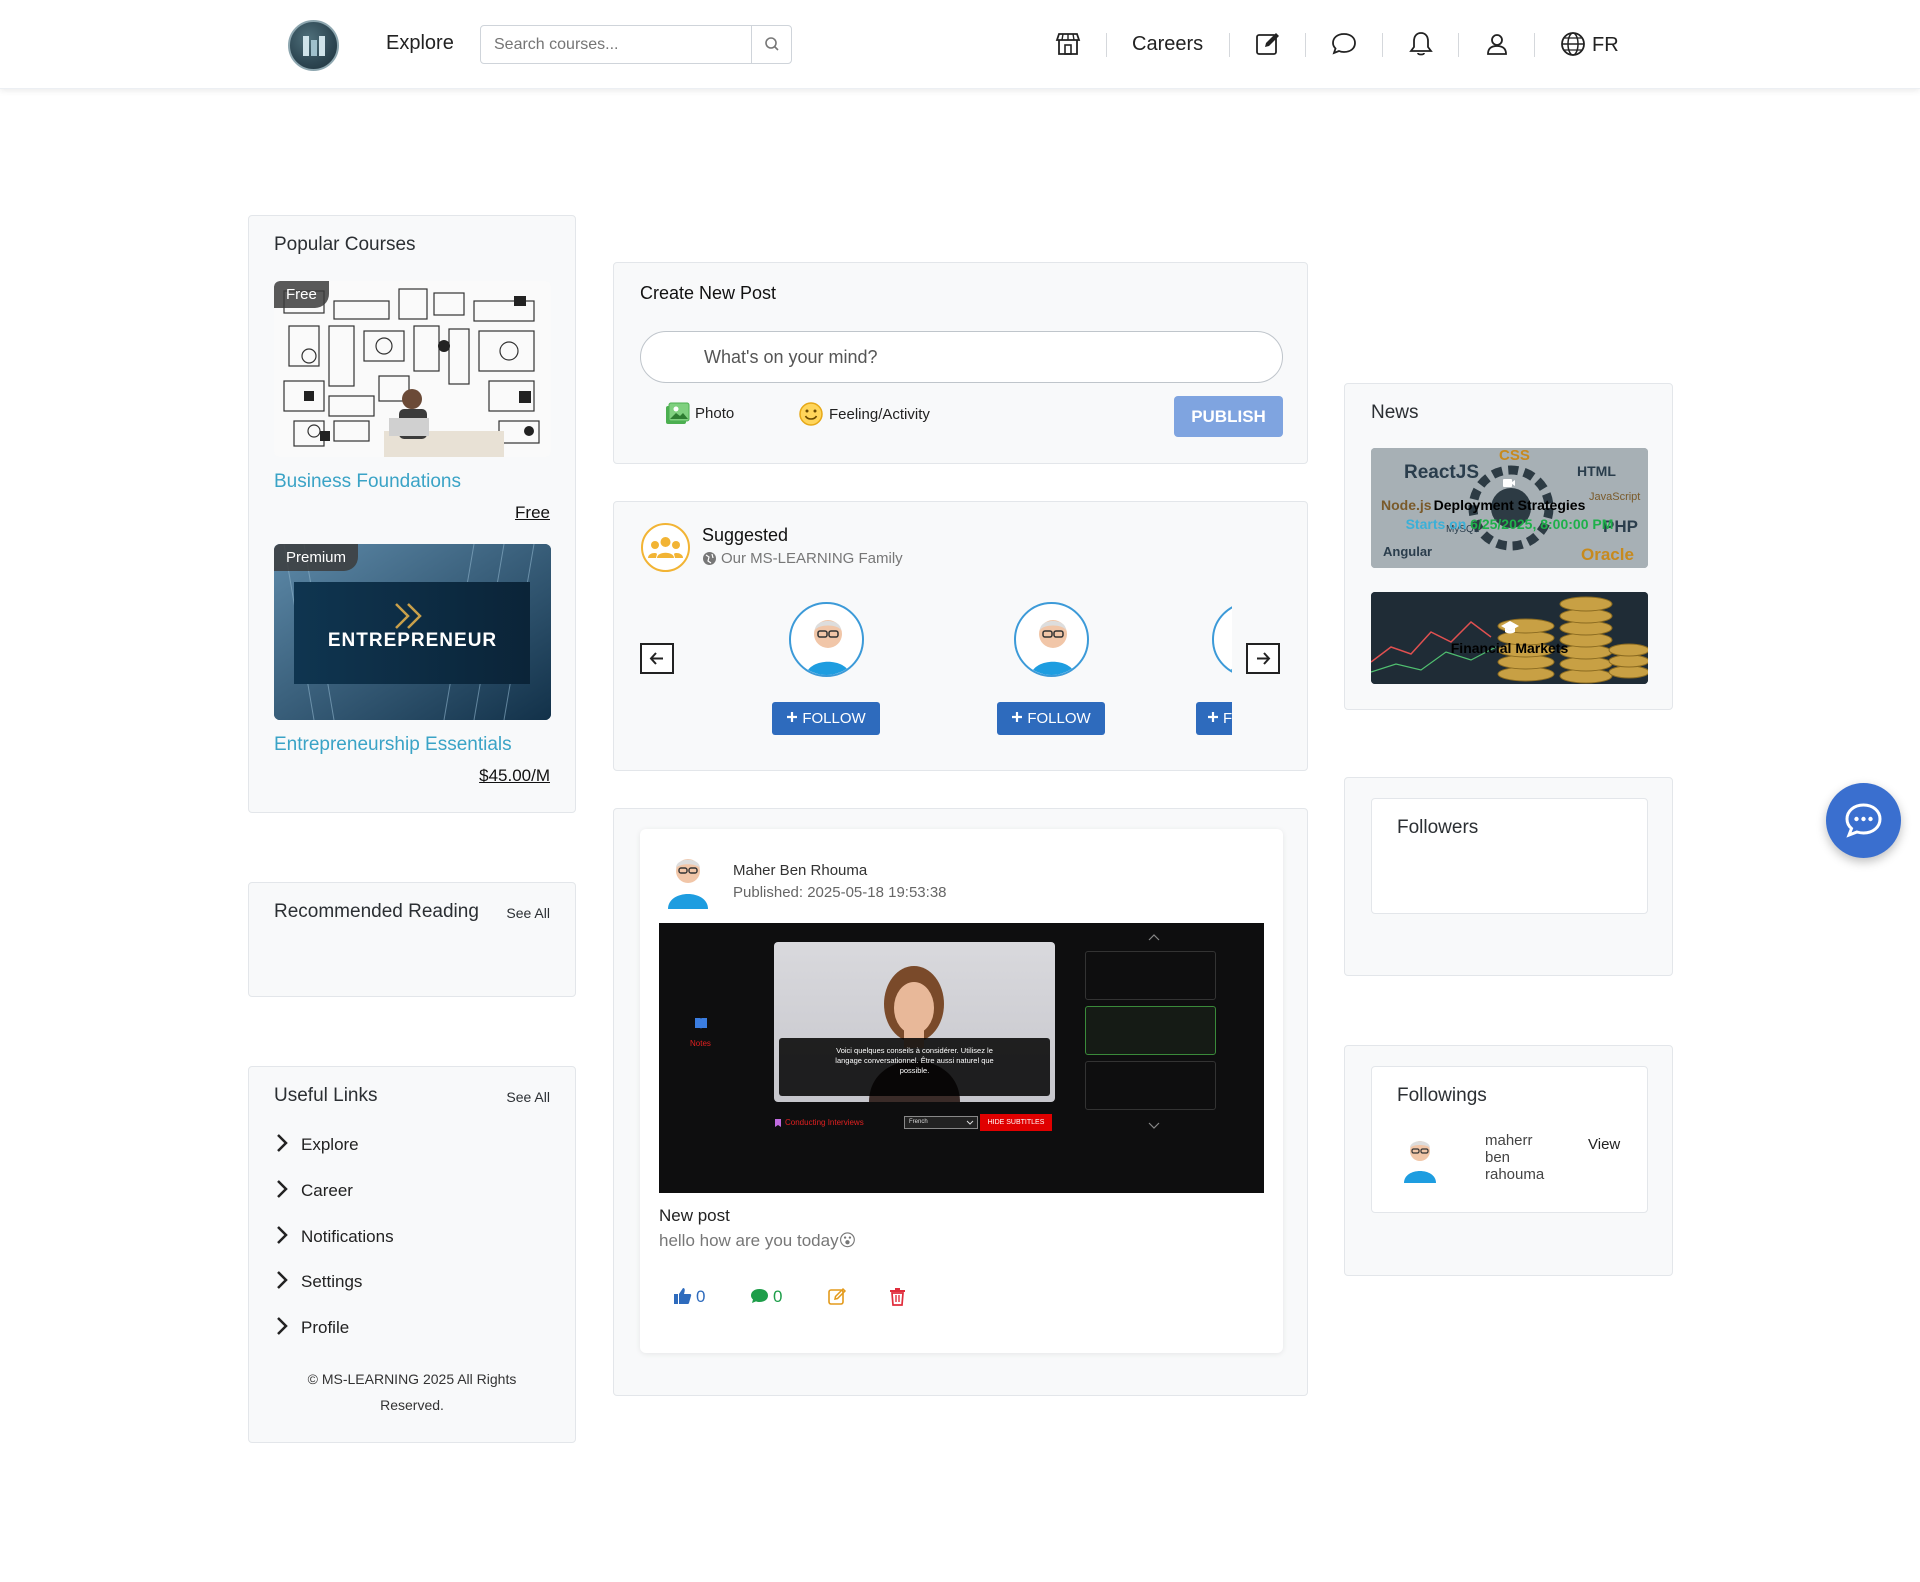 Image resolution: width=1920 pixels, height=1582 pixels. What do you see at coordinates (715, 413) in the screenshot?
I see `photo-label: Photo` at bounding box center [715, 413].